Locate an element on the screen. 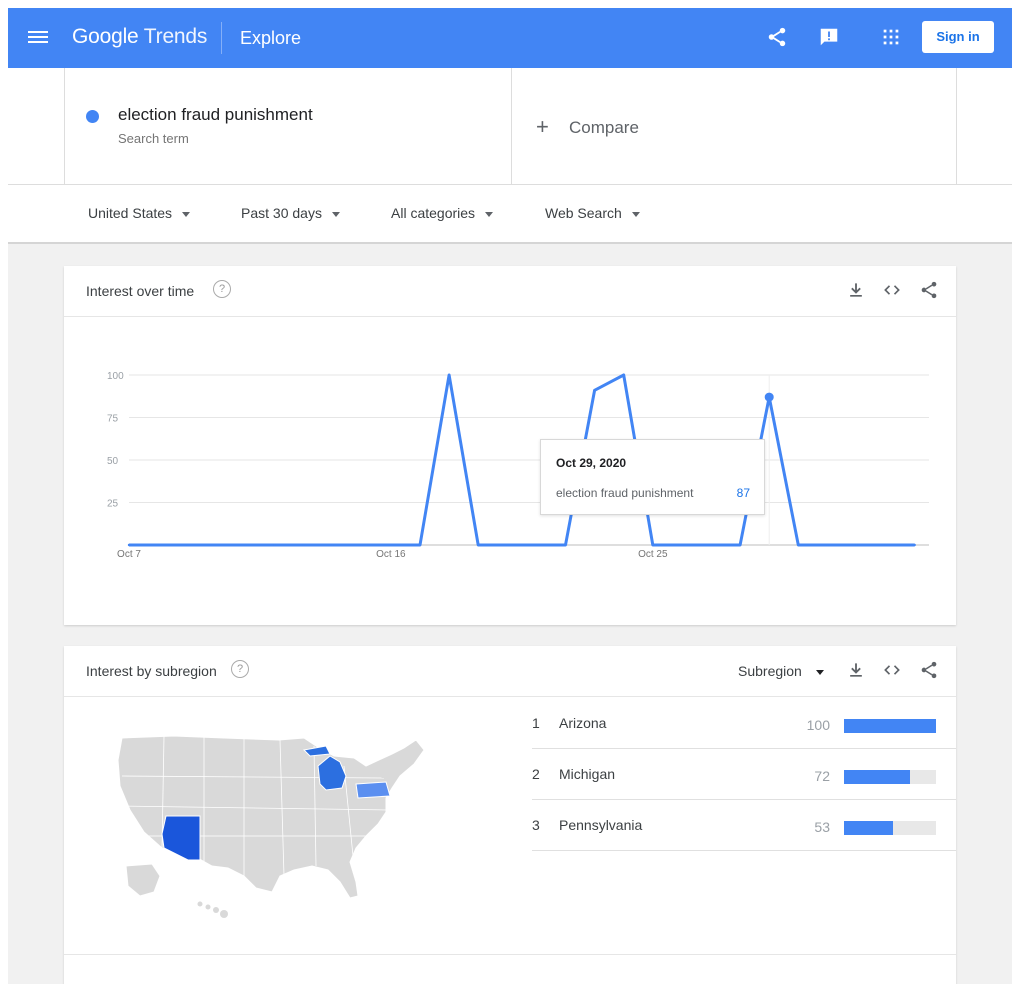 The image size is (1024, 996). term-color-dot is located at coordinates (92, 116).